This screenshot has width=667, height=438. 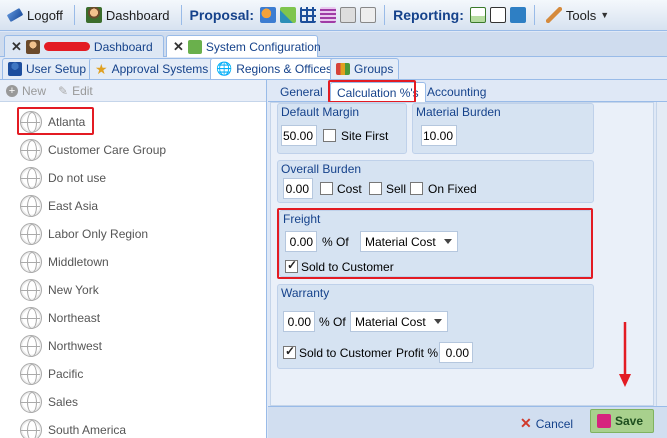 I want to click on edit-button: ✎ Edit, so click(x=75, y=91).